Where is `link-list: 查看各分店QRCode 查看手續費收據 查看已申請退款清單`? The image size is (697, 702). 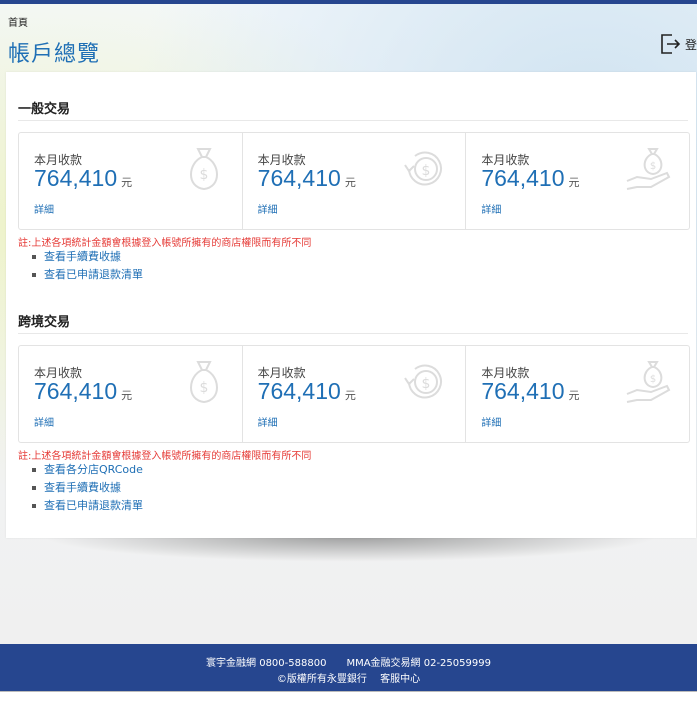 link-list: 查看各分店QRCode 查看手續費收據 查看已申請退款清單 is located at coordinates (87, 488).